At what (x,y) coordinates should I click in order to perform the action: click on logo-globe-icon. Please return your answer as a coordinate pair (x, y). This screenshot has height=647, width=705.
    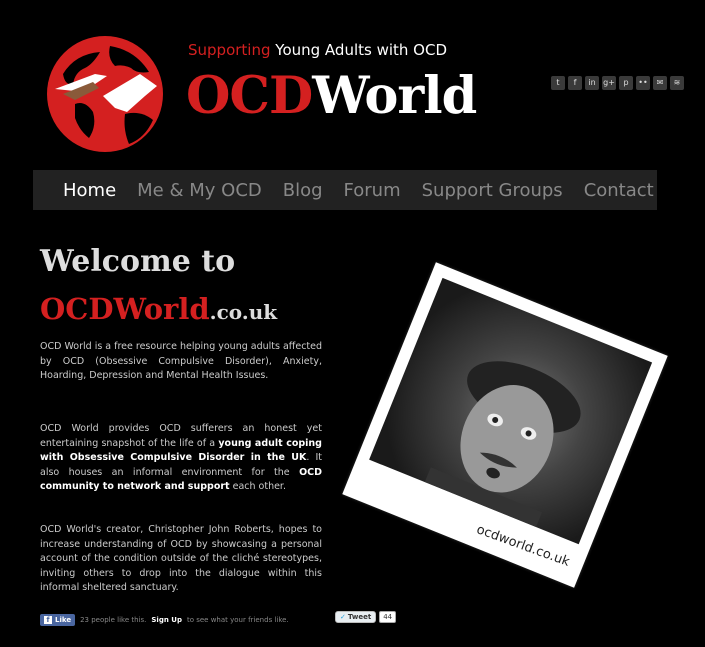
    Looking at the image, I should click on (105, 94).